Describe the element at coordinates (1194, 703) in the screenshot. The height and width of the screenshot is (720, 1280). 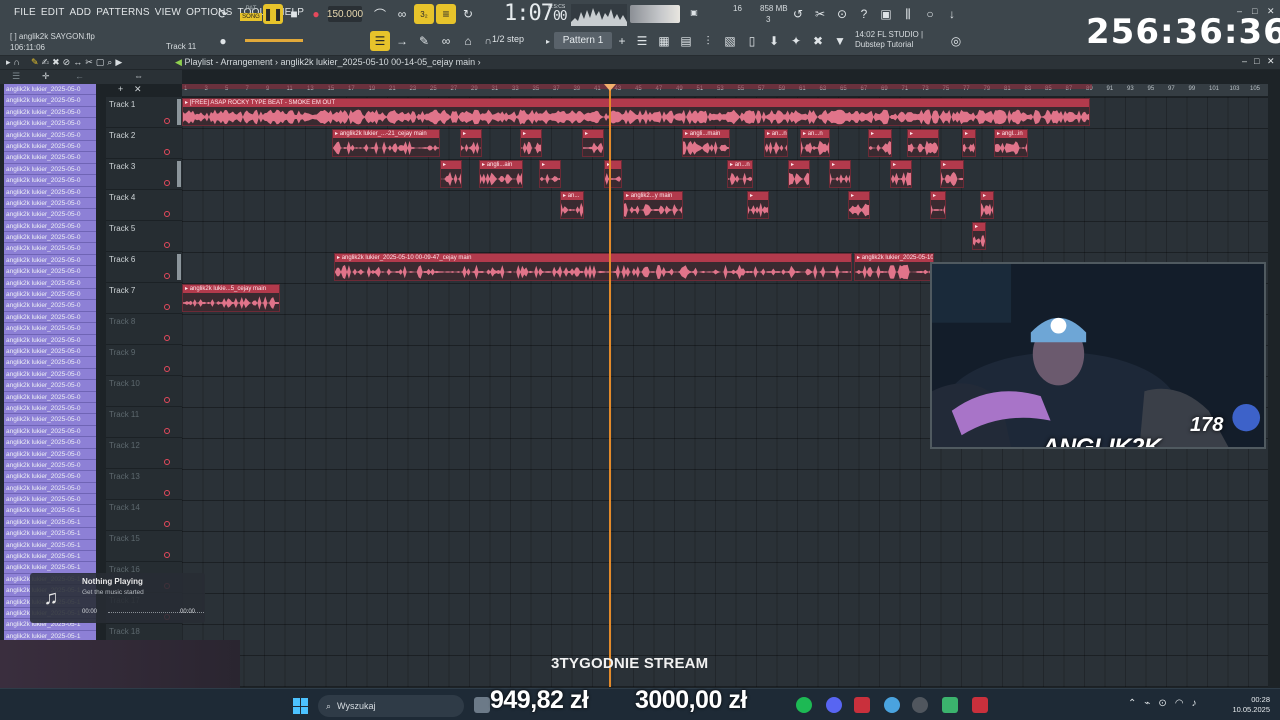
I see `tray-volume-icon: ♪` at that location.